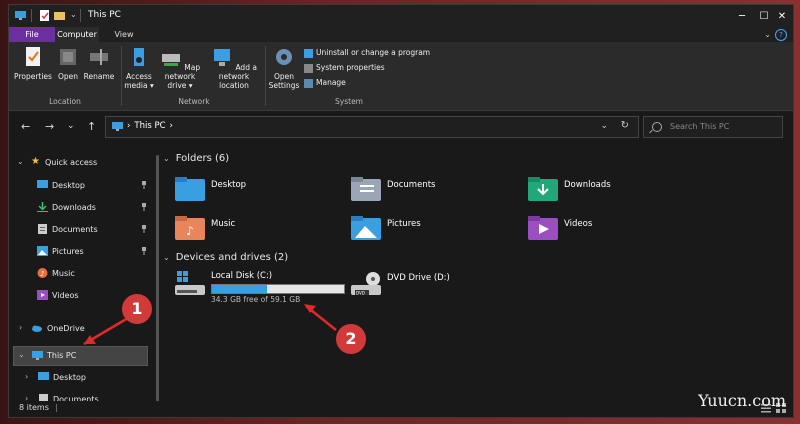  What do you see at coordinates (137, 309) in the screenshot?
I see `callout-badge-1: 1` at bounding box center [137, 309].